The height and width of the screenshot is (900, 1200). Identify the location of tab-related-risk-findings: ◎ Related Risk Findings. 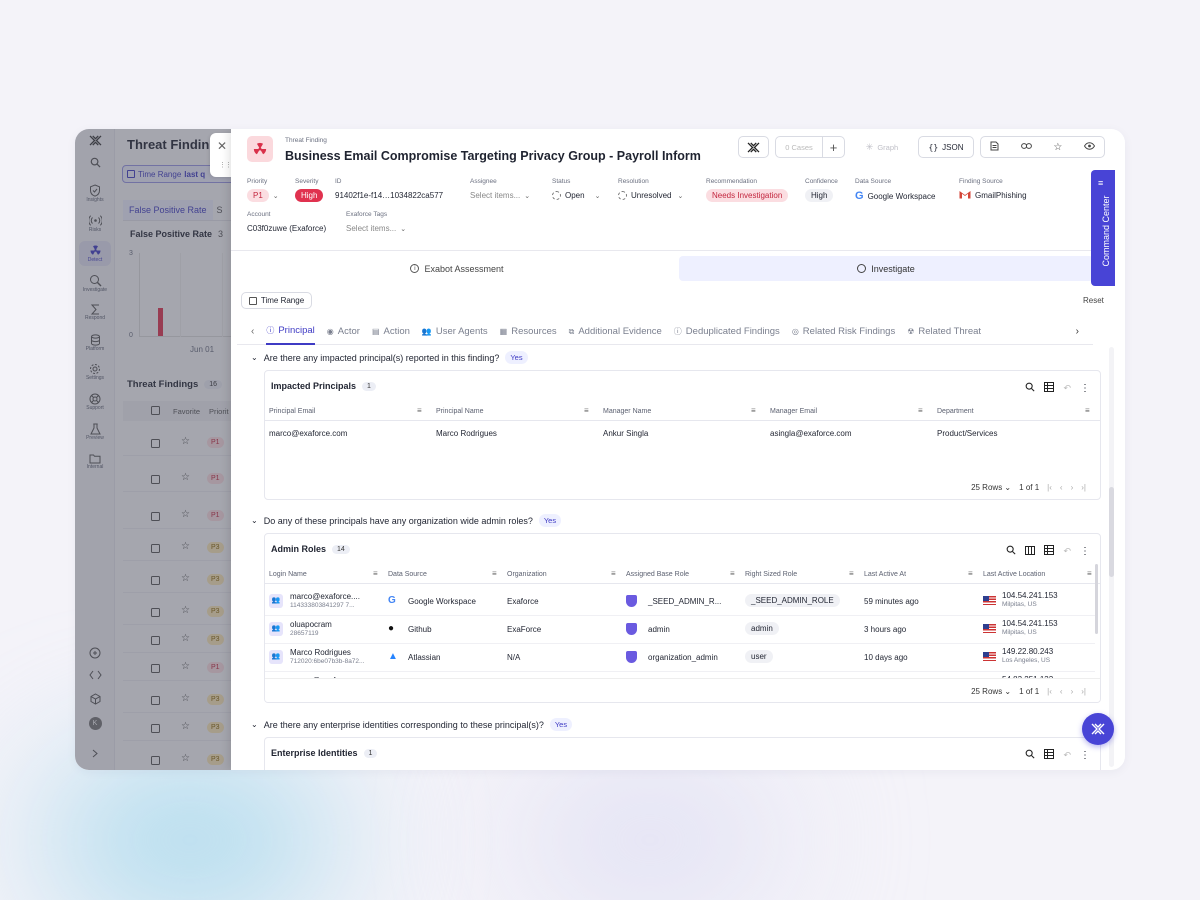
(843, 332).